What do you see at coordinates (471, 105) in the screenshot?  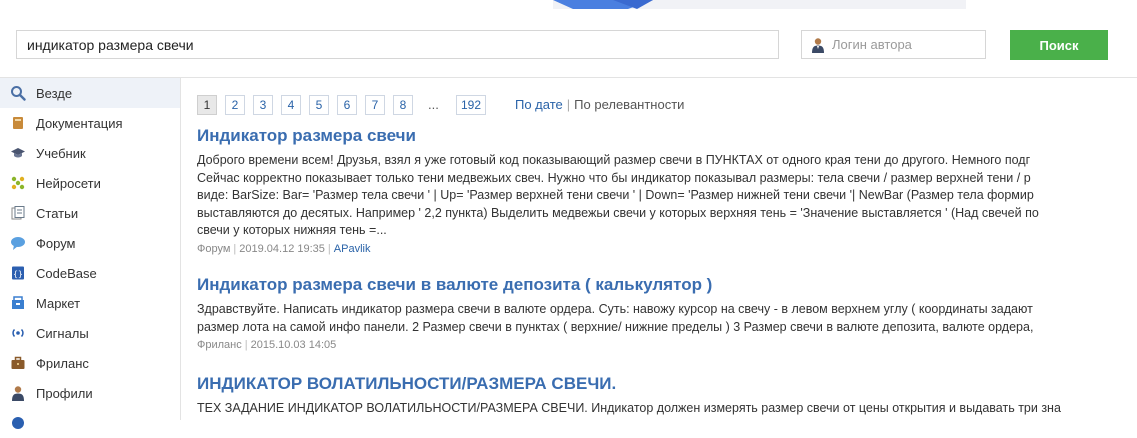 I see `page-link-last: 192` at bounding box center [471, 105].